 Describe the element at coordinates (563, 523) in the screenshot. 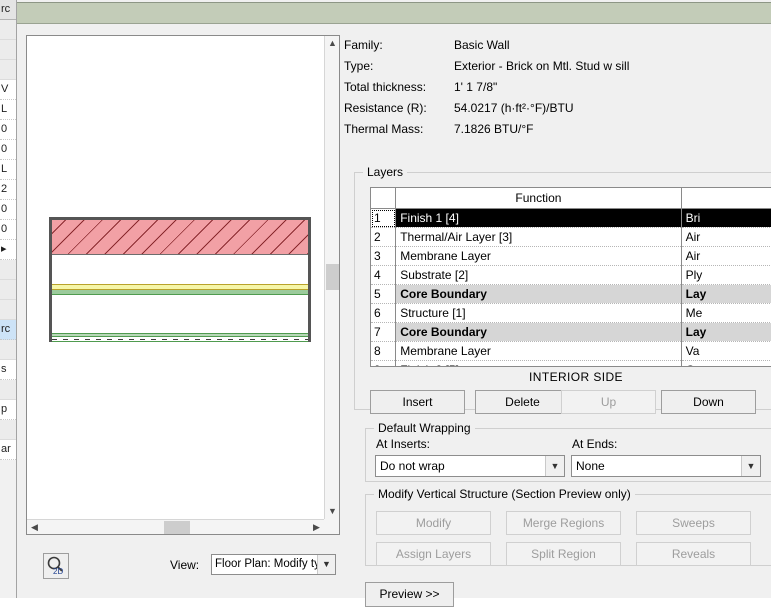

I see `merge-regions-button: Merge Regions` at that location.